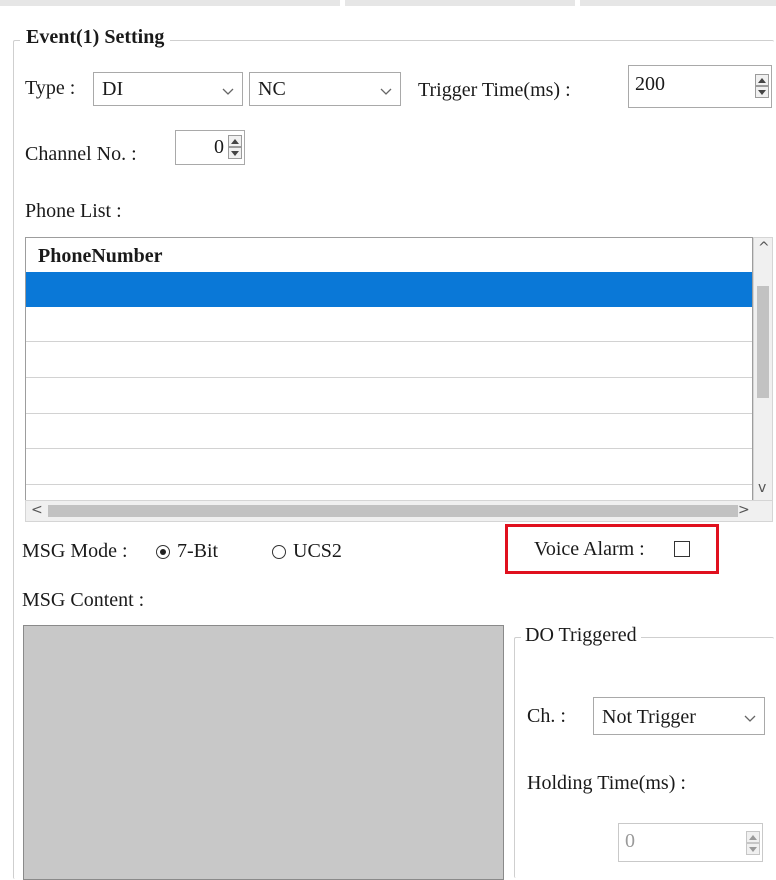  What do you see at coordinates (100, 256) in the screenshot?
I see `column-header-phonenumber: PhoneNumber` at bounding box center [100, 256].